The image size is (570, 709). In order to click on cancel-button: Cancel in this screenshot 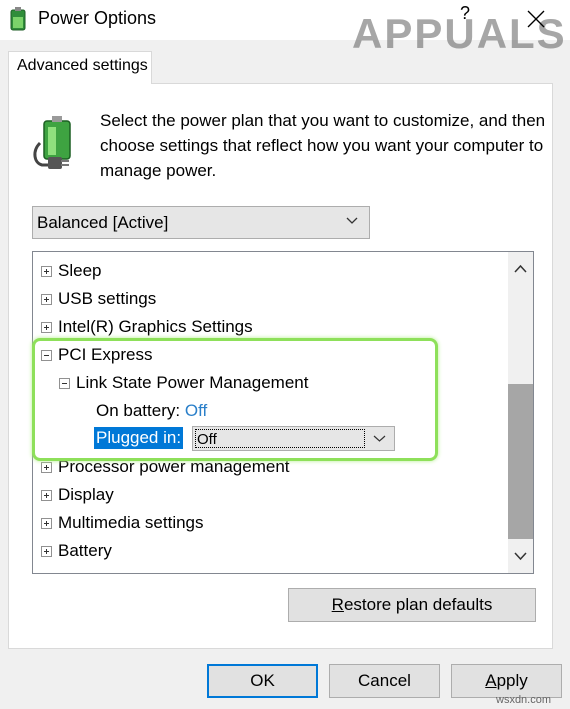, I will do `click(384, 681)`.